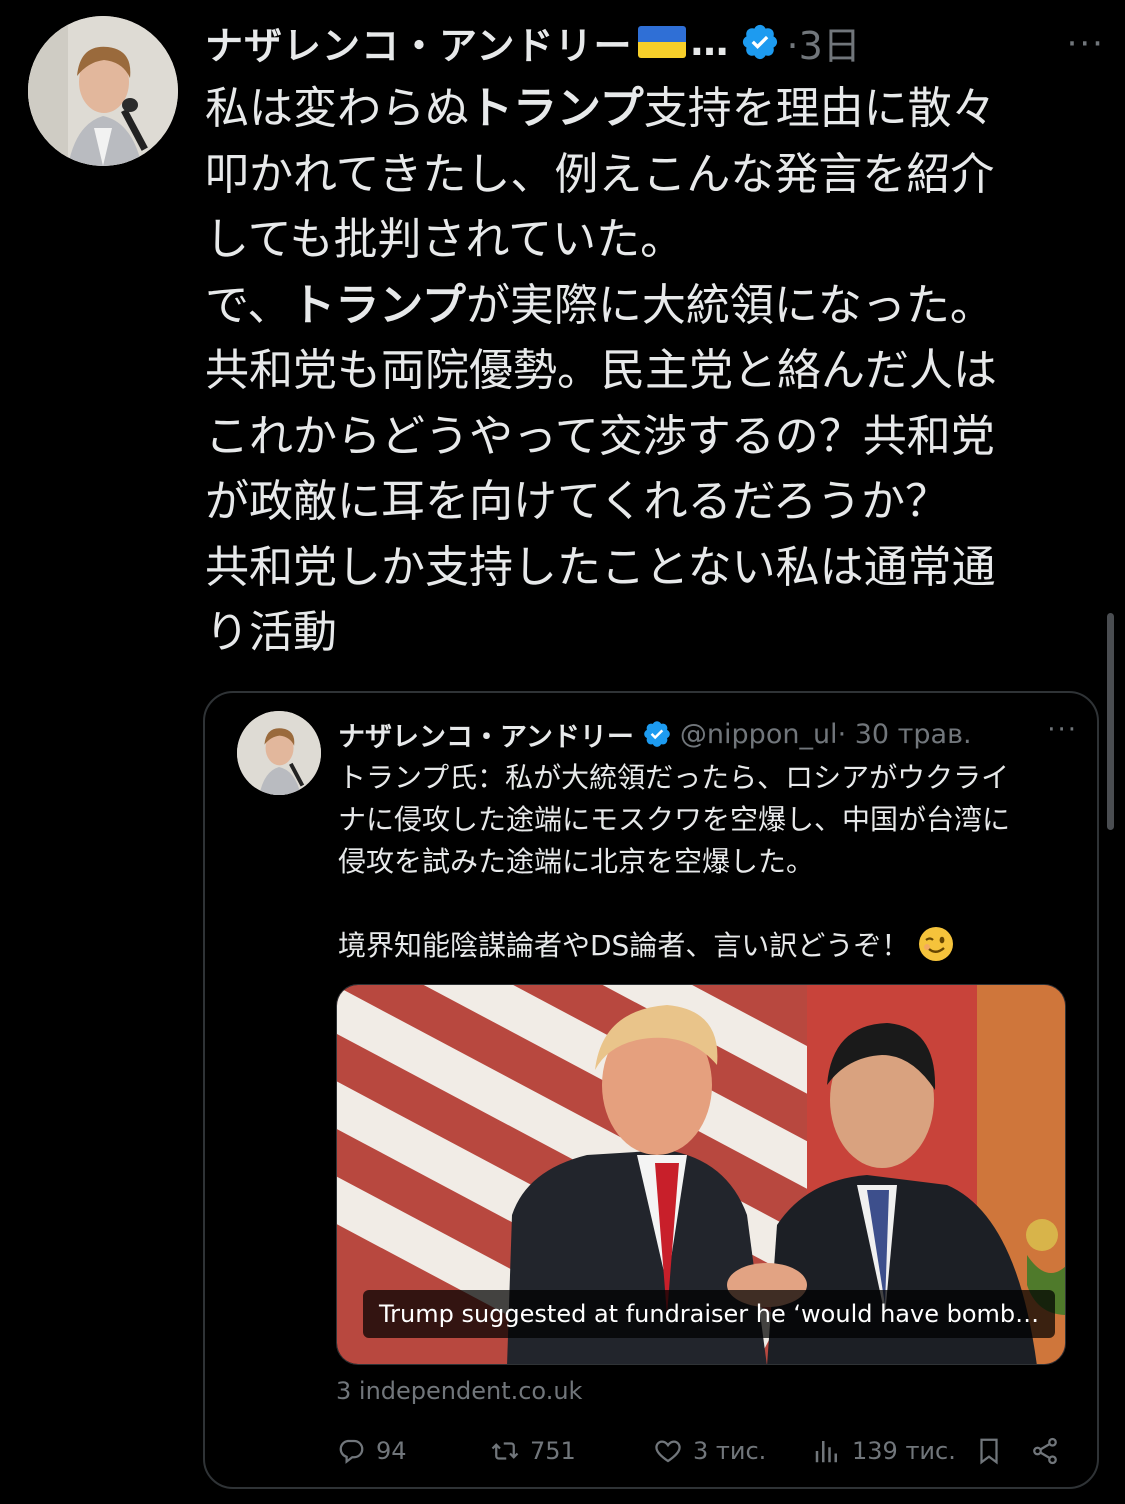 Image resolution: width=1125 pixels, height=1504 pixels. Describe the element at coordinates (823, 42) in the screenshot. I see `tweet-time: ·3日` at that location.